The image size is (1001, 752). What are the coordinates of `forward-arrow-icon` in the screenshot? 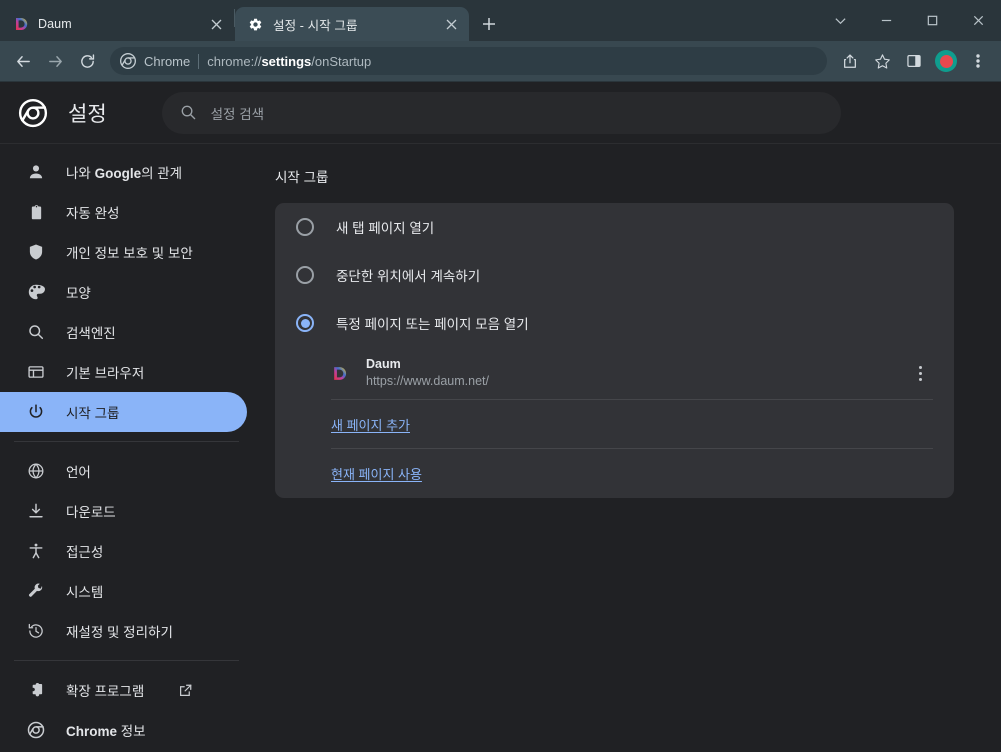 It's located at (55, 61).